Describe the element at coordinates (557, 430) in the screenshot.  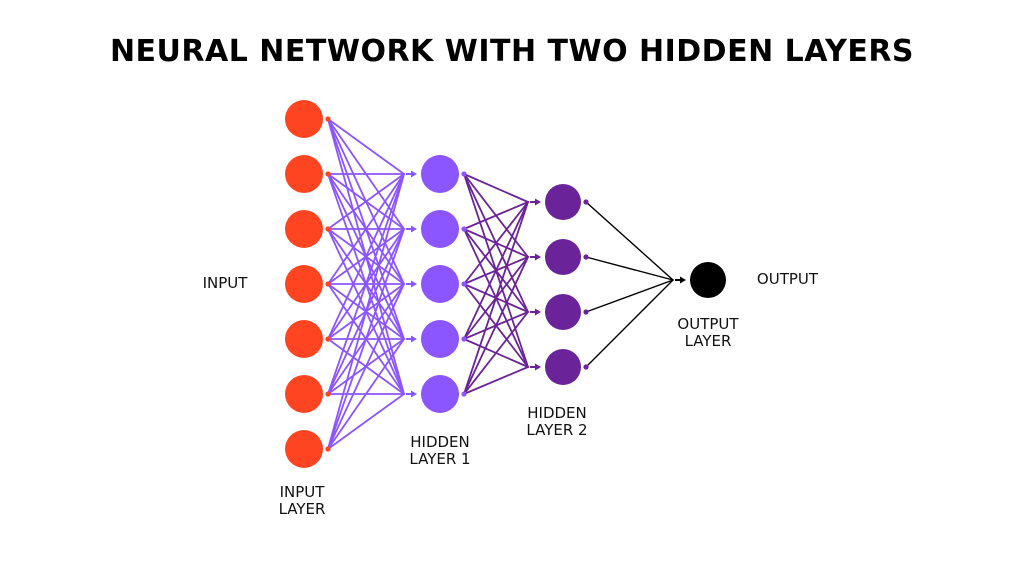
I see `hidden-layer-2-label-line2: LAYER 2` at that location.